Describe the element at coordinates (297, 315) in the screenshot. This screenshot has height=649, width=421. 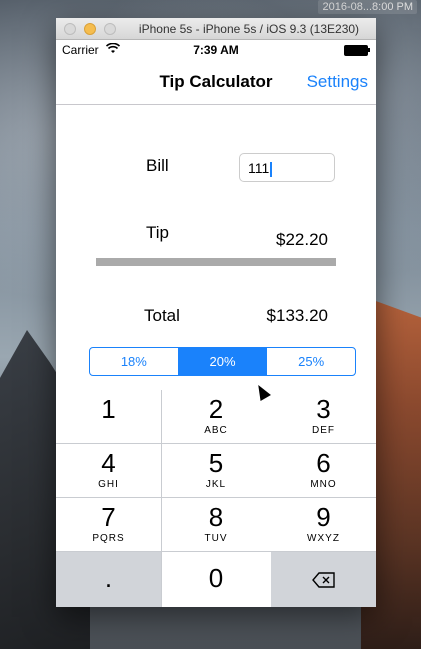
I see `total-amount: $133.20` at that location.